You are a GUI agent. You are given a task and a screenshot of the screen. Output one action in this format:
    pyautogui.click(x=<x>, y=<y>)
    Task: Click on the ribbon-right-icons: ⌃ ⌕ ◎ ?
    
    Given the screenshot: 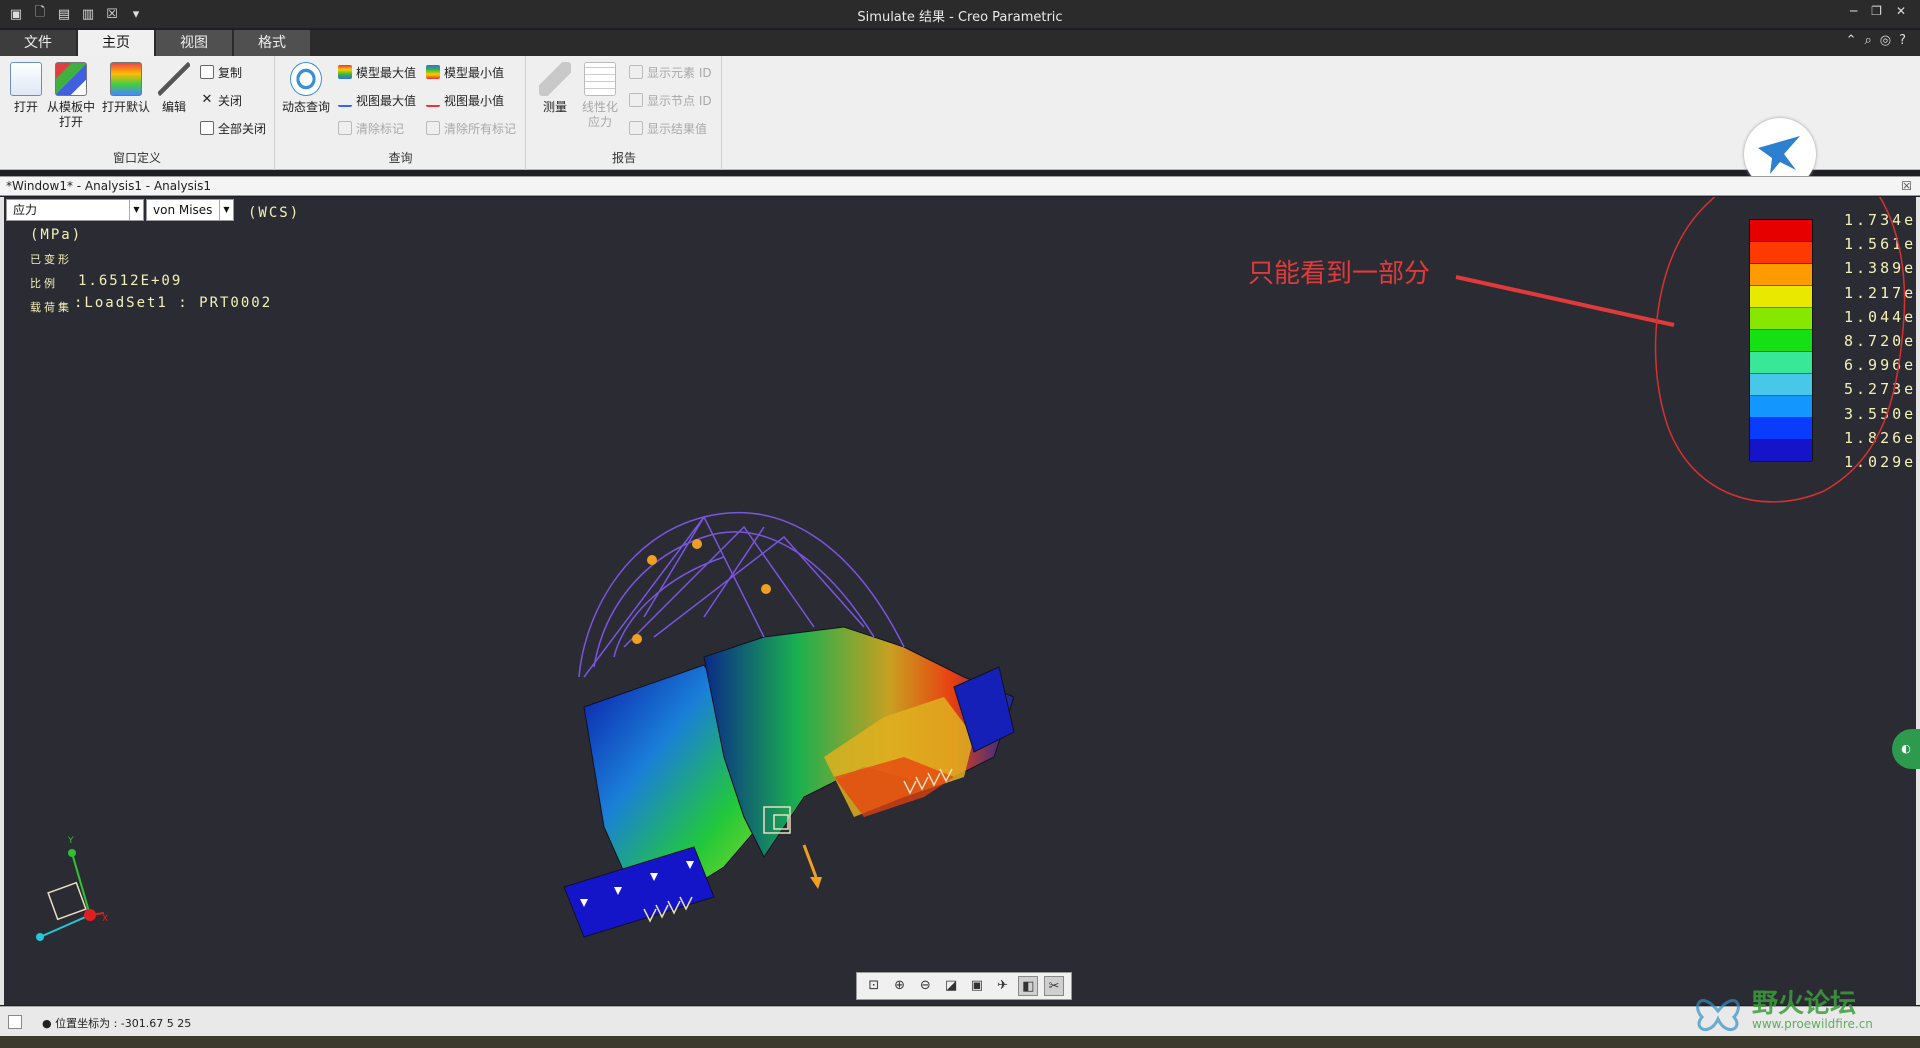 What is the action you would take?
    pyautogui.click(x=1876, y=40)
    